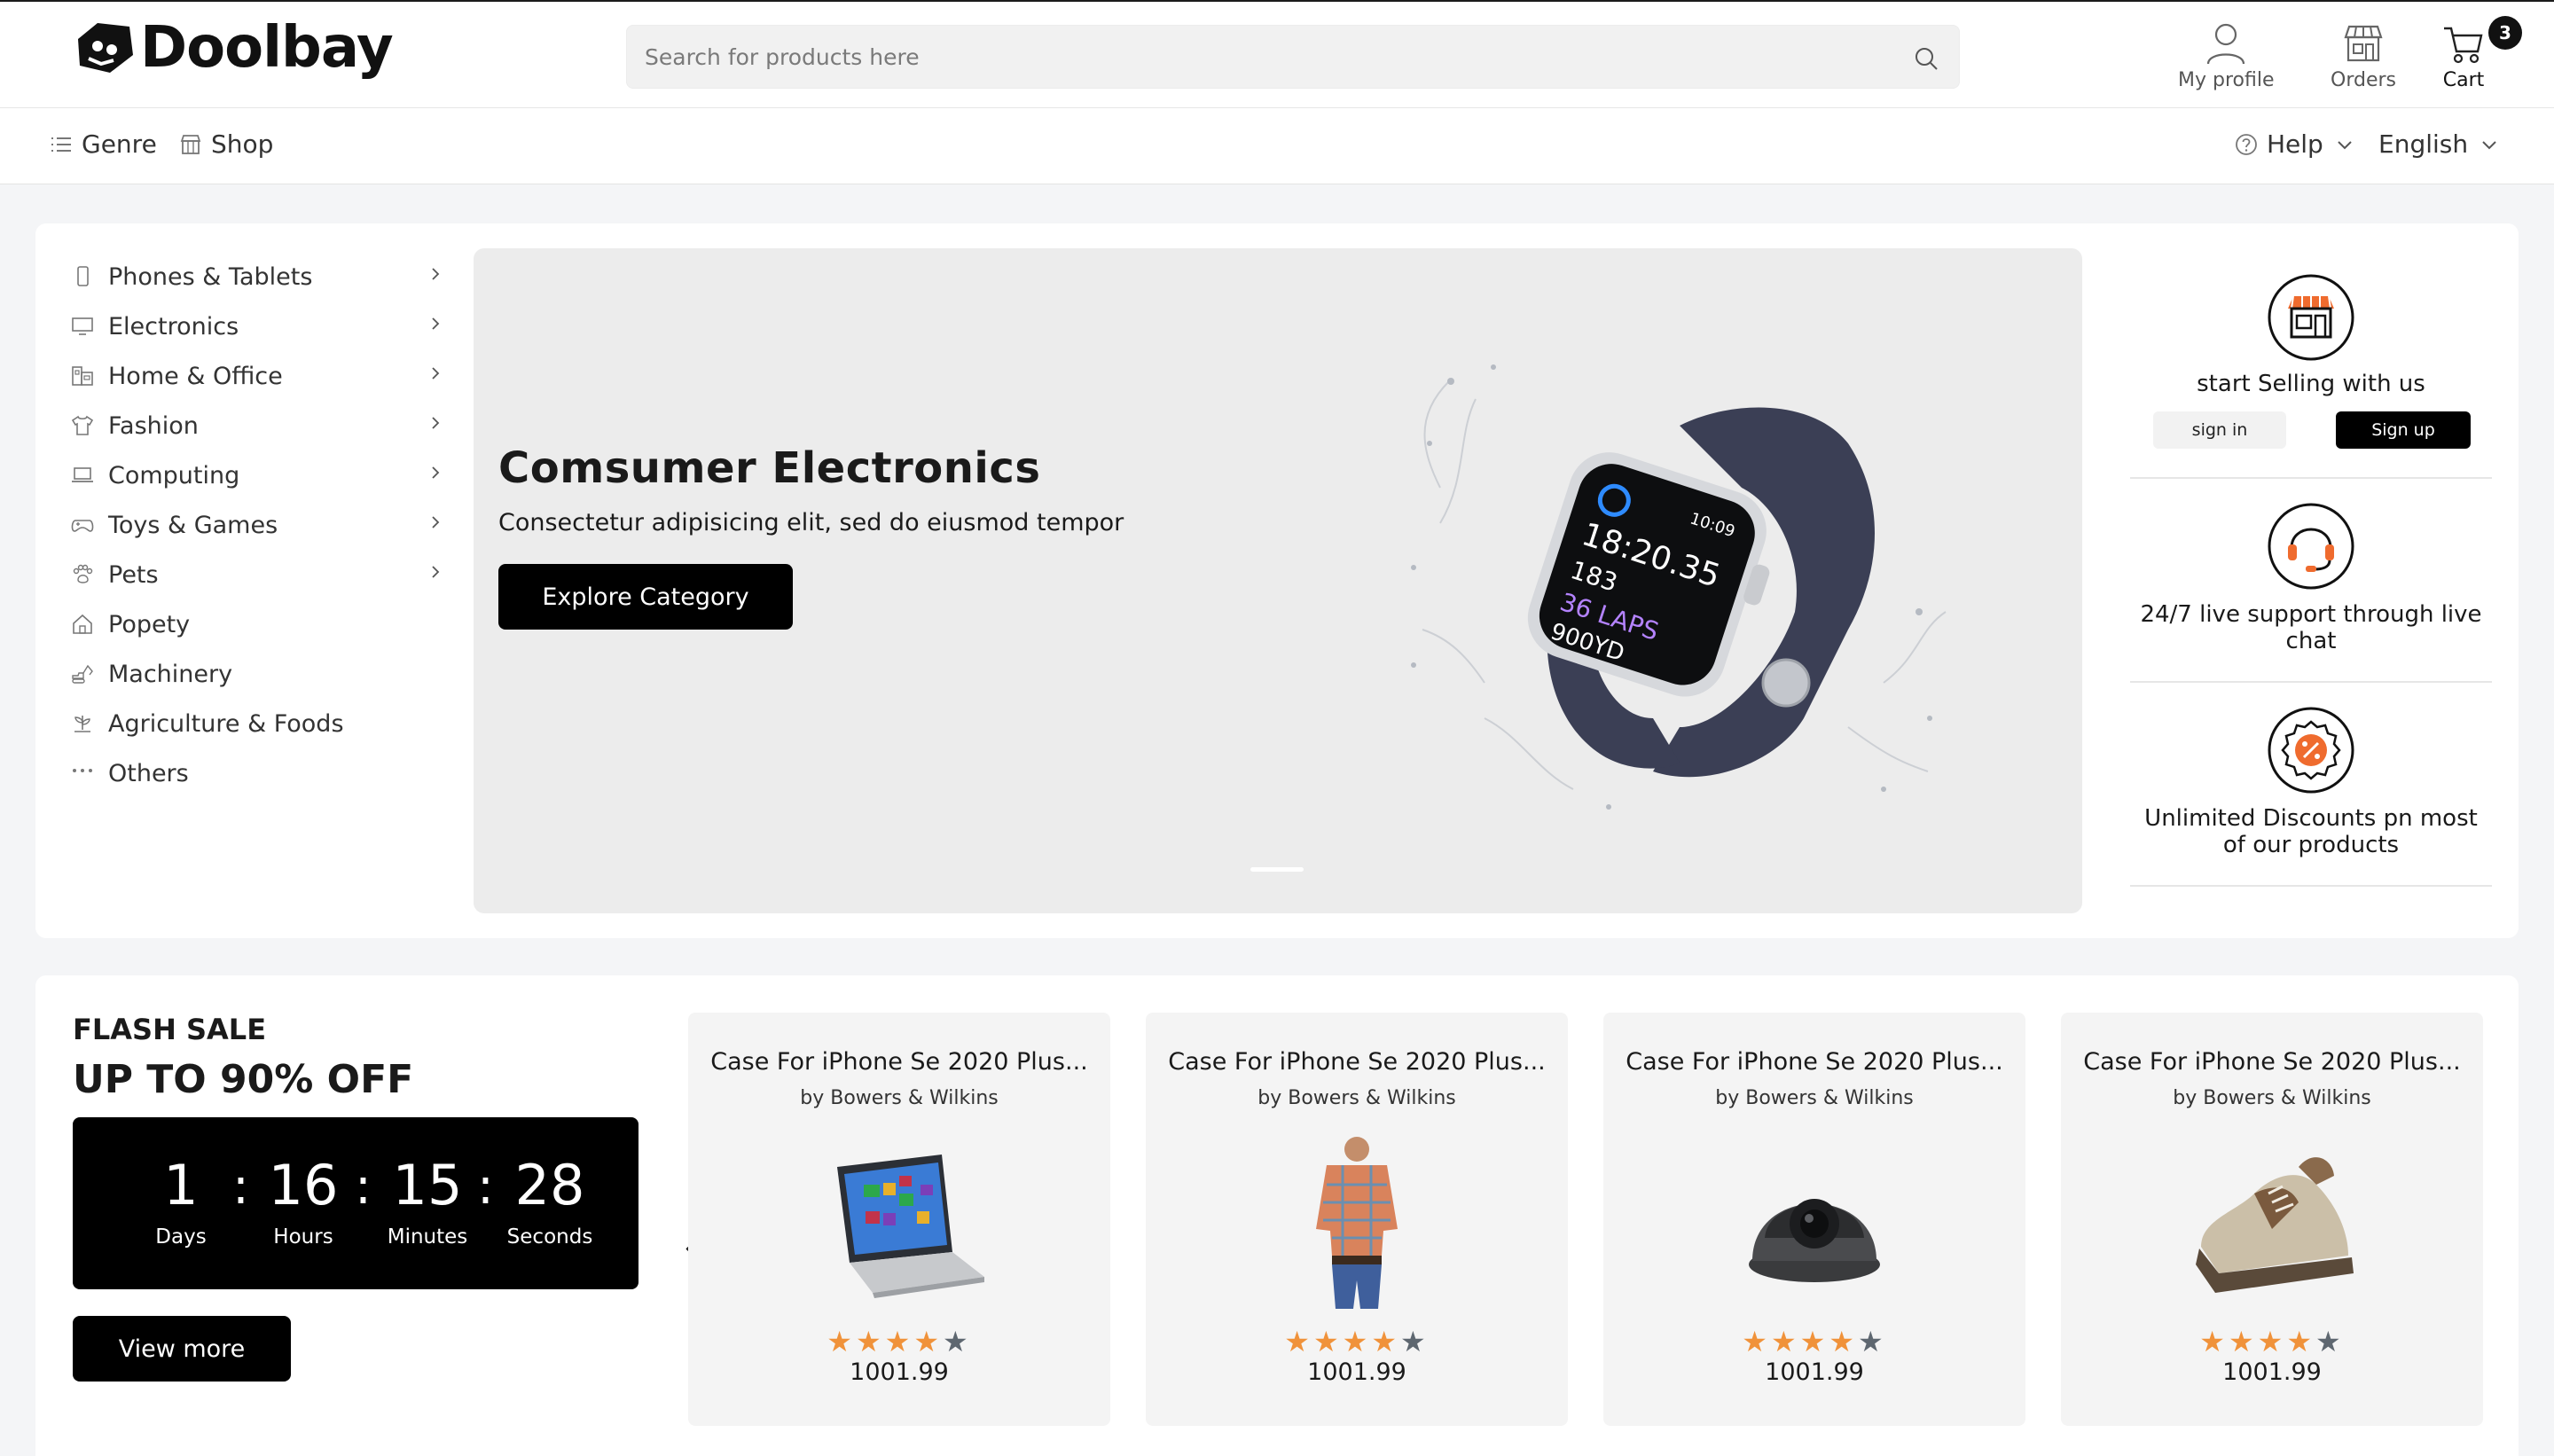 The width and height of the screenshot is (2554, 1456). I want to click on monitor-icon, so click(82, 326).